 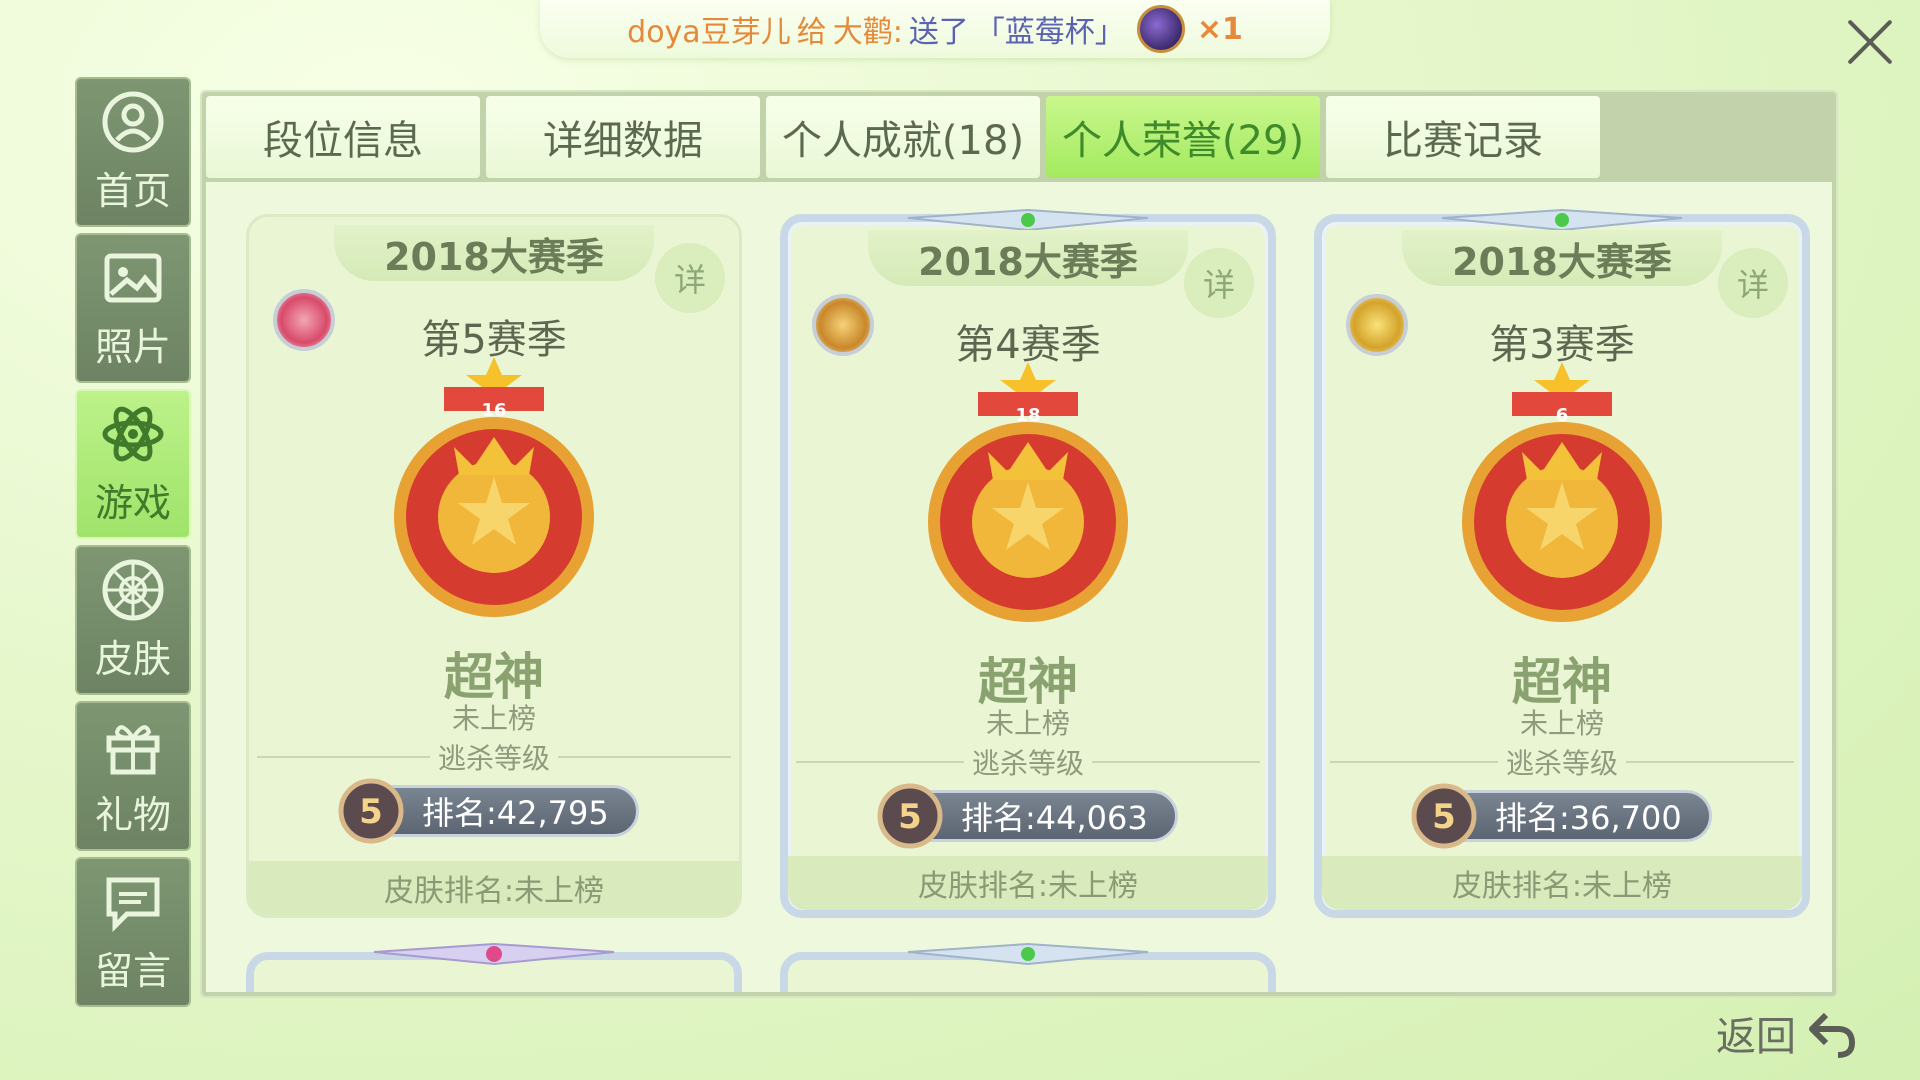 I want to click on notice-action: 送了, so click(x=938, y=32).